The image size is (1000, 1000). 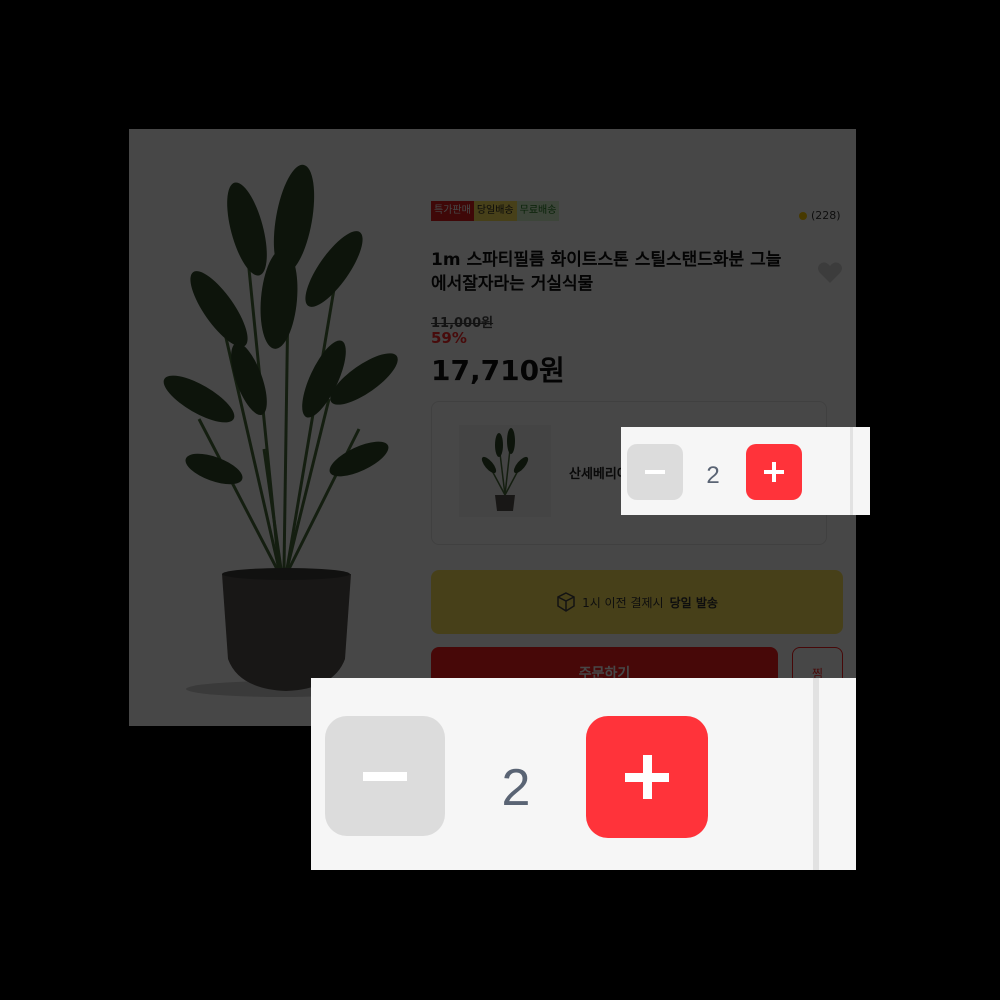 I want to click on option-label: 산세베리아, so click(x=599, y=474).